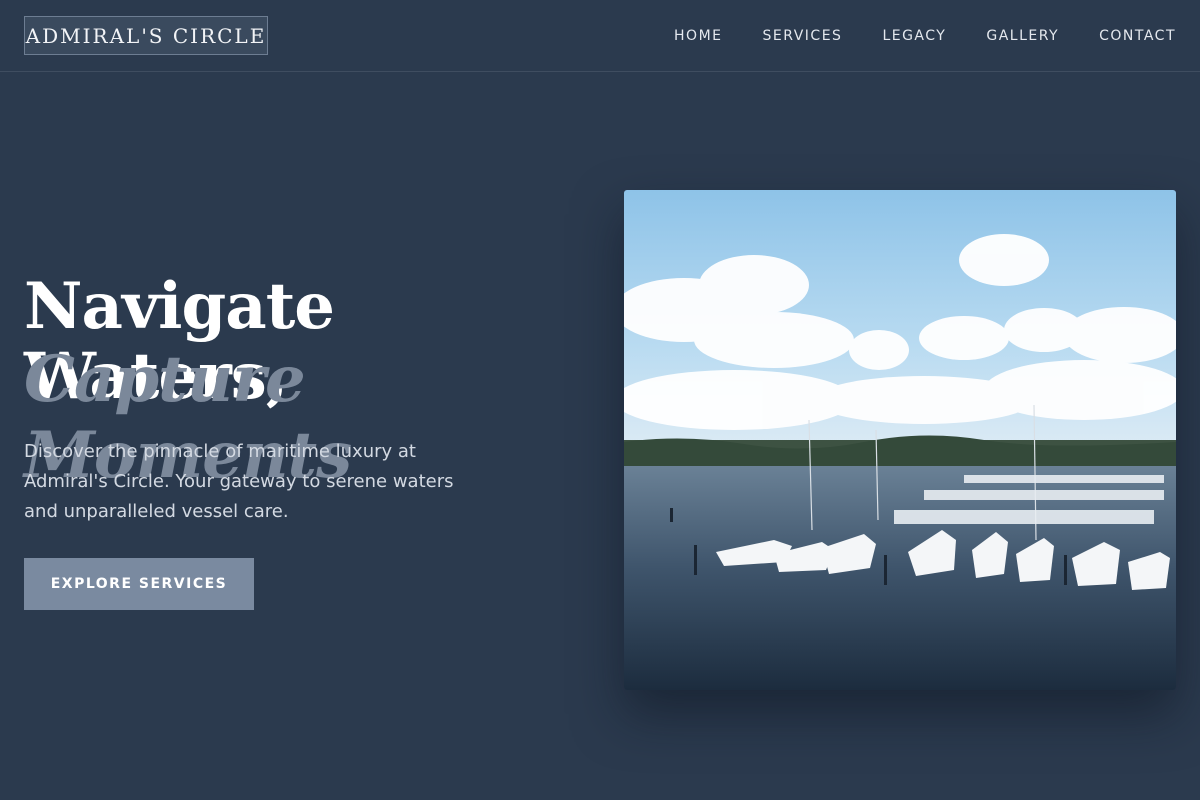 The height and width of the screenshot is (800, 1200). What do you see at coordinates (139, 584) in the screenshot?
I see `explore-services-button: EXPLORE SERVICES` at bounding box center [139, 584].